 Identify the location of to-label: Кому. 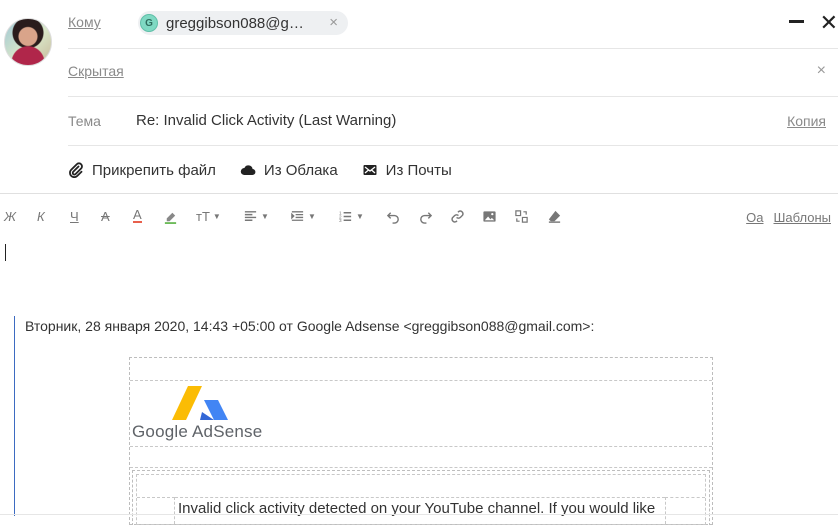
(84, 22).